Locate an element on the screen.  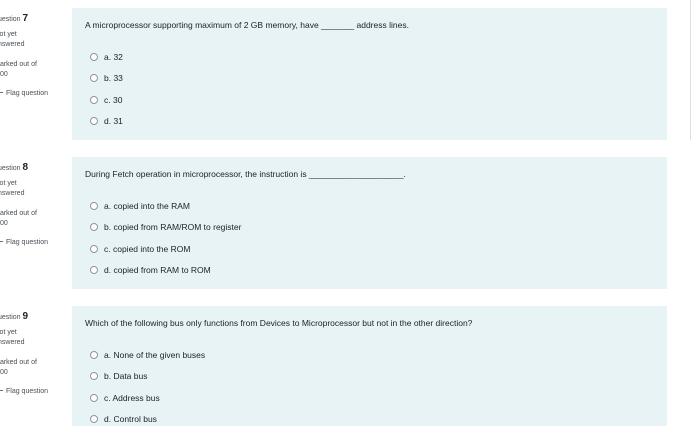
answer-option-a: a. 32 is located at coordinates (106, 57).